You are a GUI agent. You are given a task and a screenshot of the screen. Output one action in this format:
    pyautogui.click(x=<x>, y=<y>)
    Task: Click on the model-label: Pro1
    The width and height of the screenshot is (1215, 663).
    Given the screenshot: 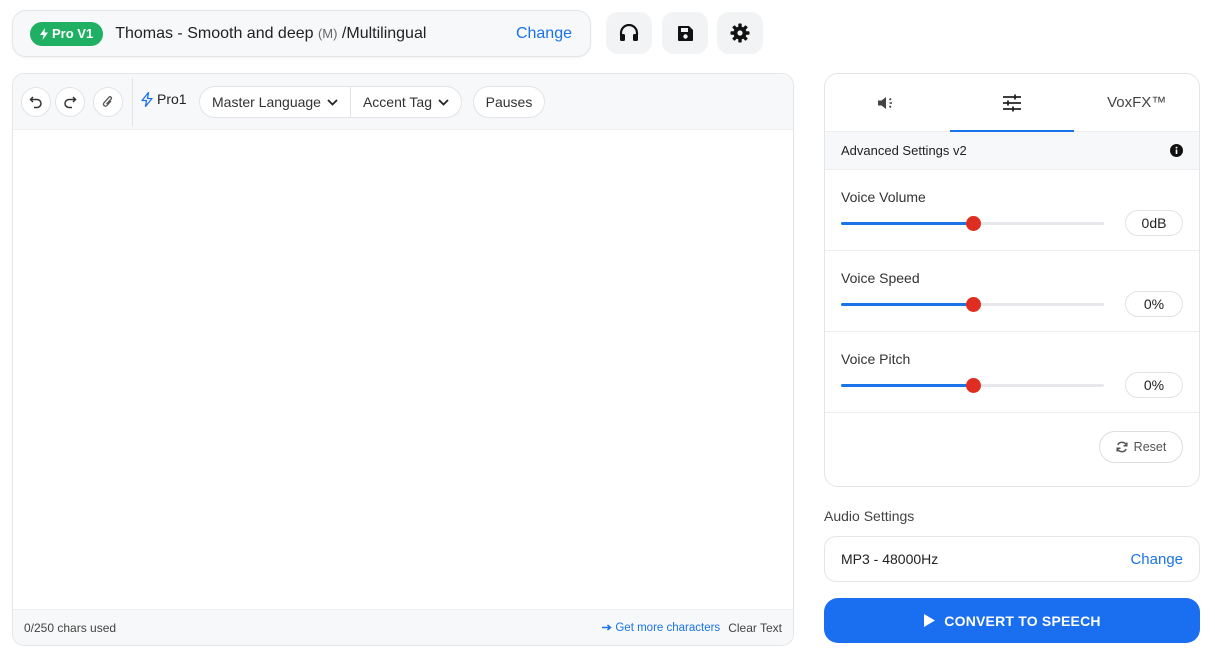 What is the action you would take?
    pyautogui.click(x=172, y=99)
    